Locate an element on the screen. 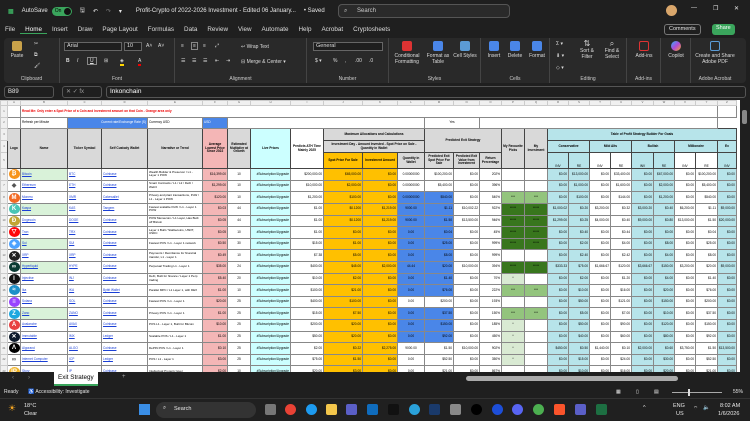 The width and height of the screenshot is (750, 421). redo-icon: ↷ is located at coordinates (108, 11).